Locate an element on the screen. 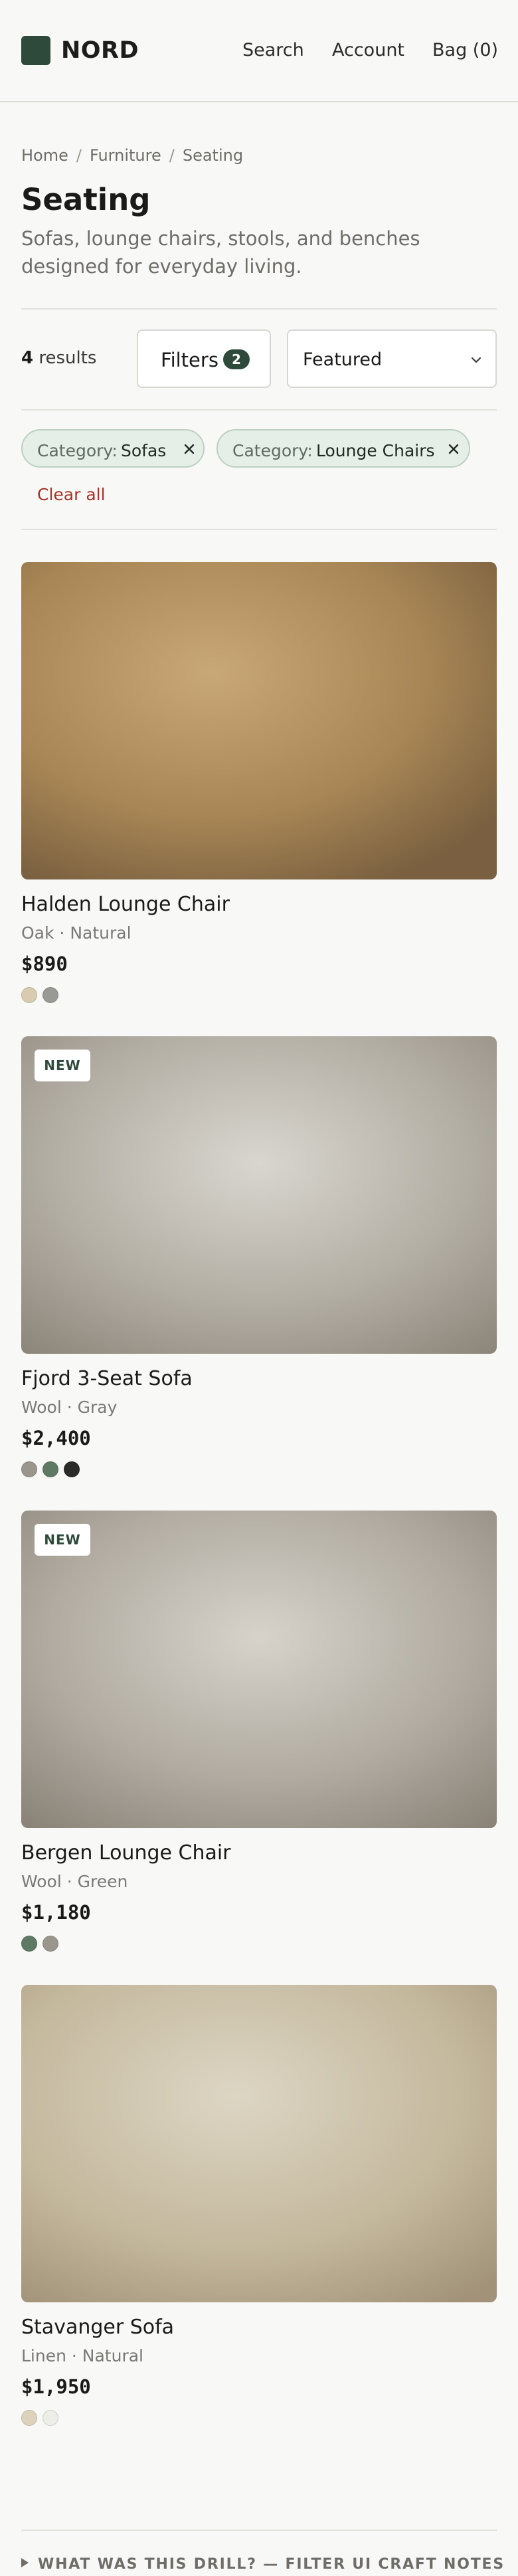  product-meta: Oak · Natural is located at coordinates (76, 933).